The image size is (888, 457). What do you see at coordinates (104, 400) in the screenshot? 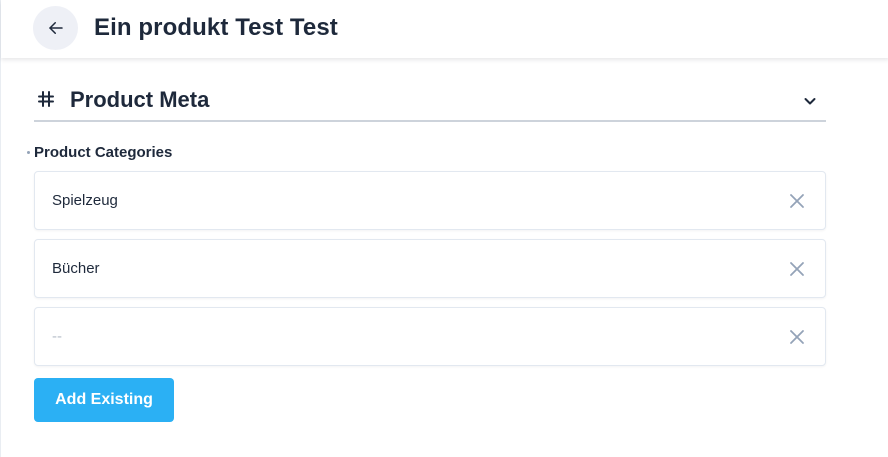
I see `add-existing-button: Add Existing` at bounding box center [104, 400].